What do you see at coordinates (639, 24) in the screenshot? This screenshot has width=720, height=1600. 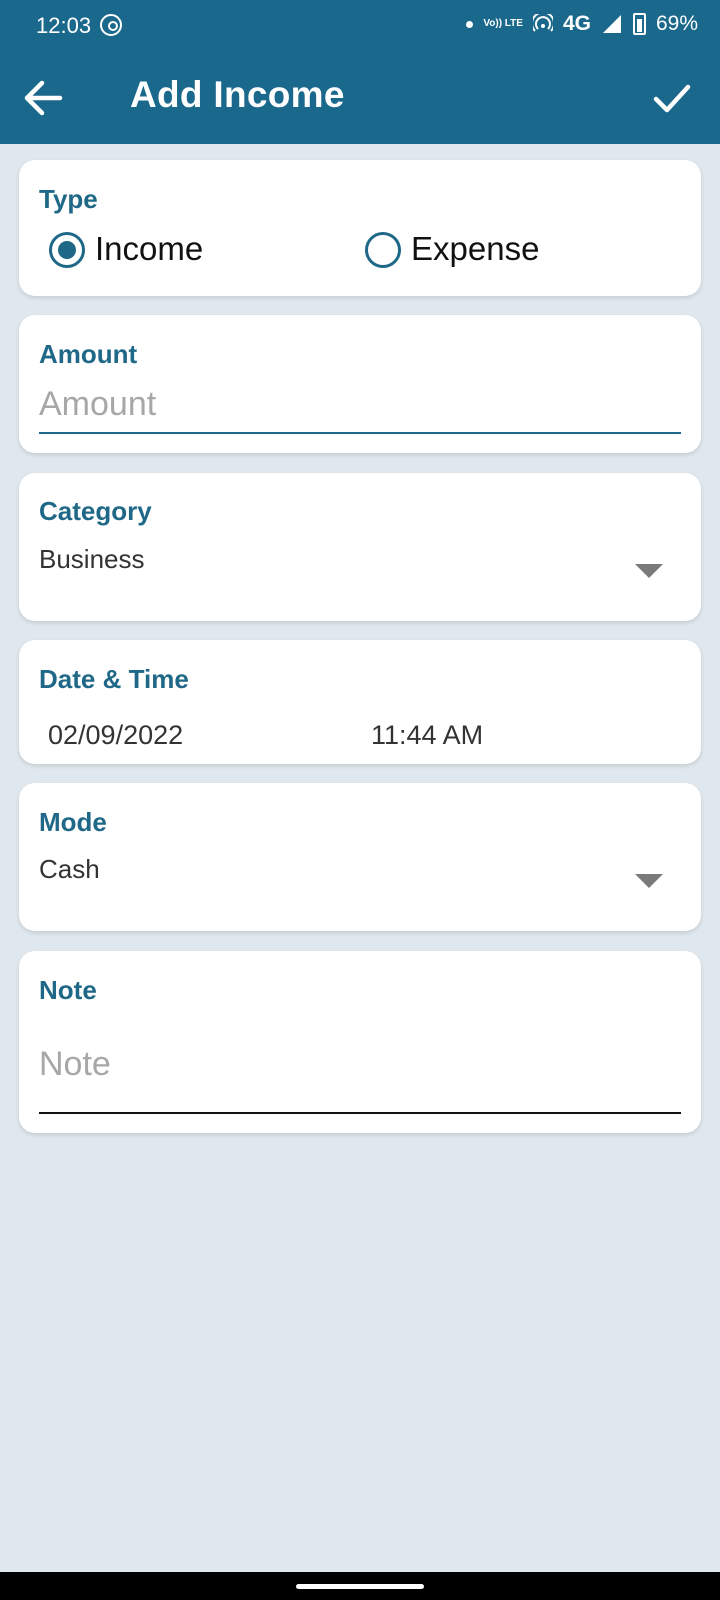 I see `battery-icon` at bounding box center [639, 24].